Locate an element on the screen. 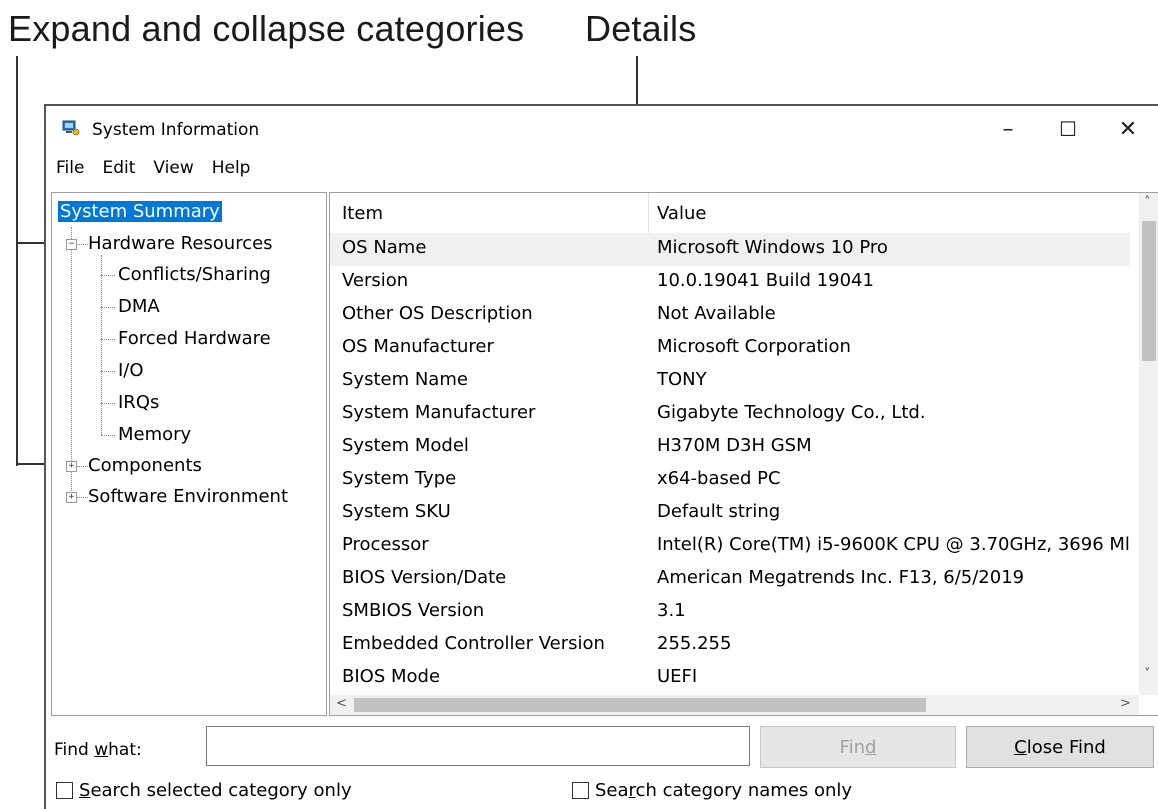 This screenshot has width=1158, height=809. table-row: Version 10.0.19041 Build 19041 is located at coordinates (730, 282).